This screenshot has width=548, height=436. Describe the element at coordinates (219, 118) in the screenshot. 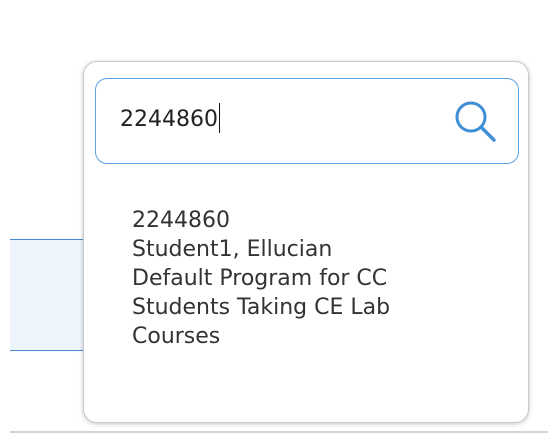

I see `text-caret` at that location.